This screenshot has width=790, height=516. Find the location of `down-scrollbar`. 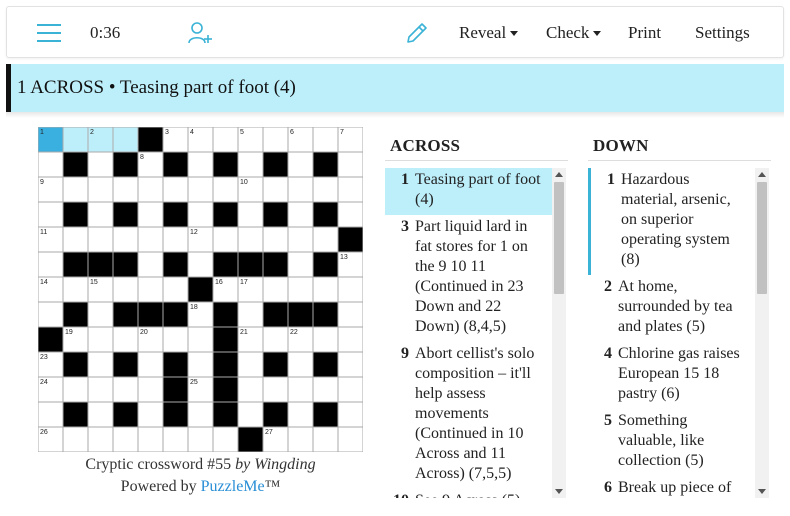

down-scrollbar is located at coordinates (762, 333).